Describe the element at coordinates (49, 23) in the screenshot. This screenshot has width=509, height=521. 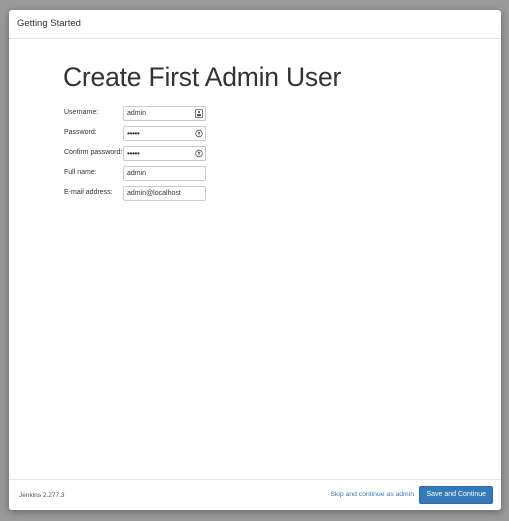
I see `dialog-title: Getting Started` at that location.